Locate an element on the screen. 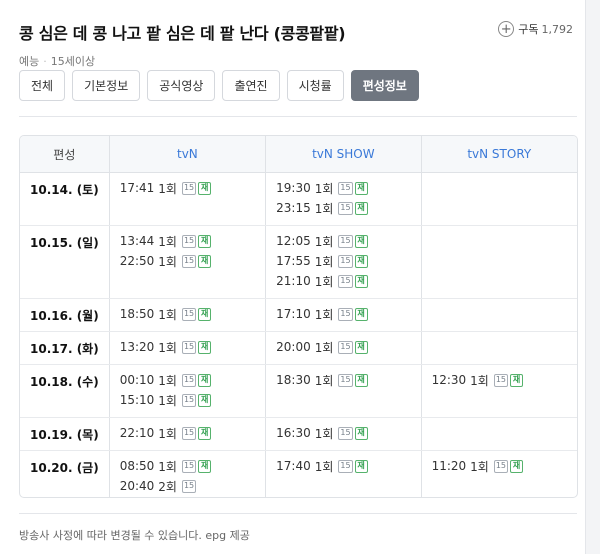 Image resolution: width=600 pixels, height=554 pixels. tab-0: 전체 is located at coordinates (42, 85).